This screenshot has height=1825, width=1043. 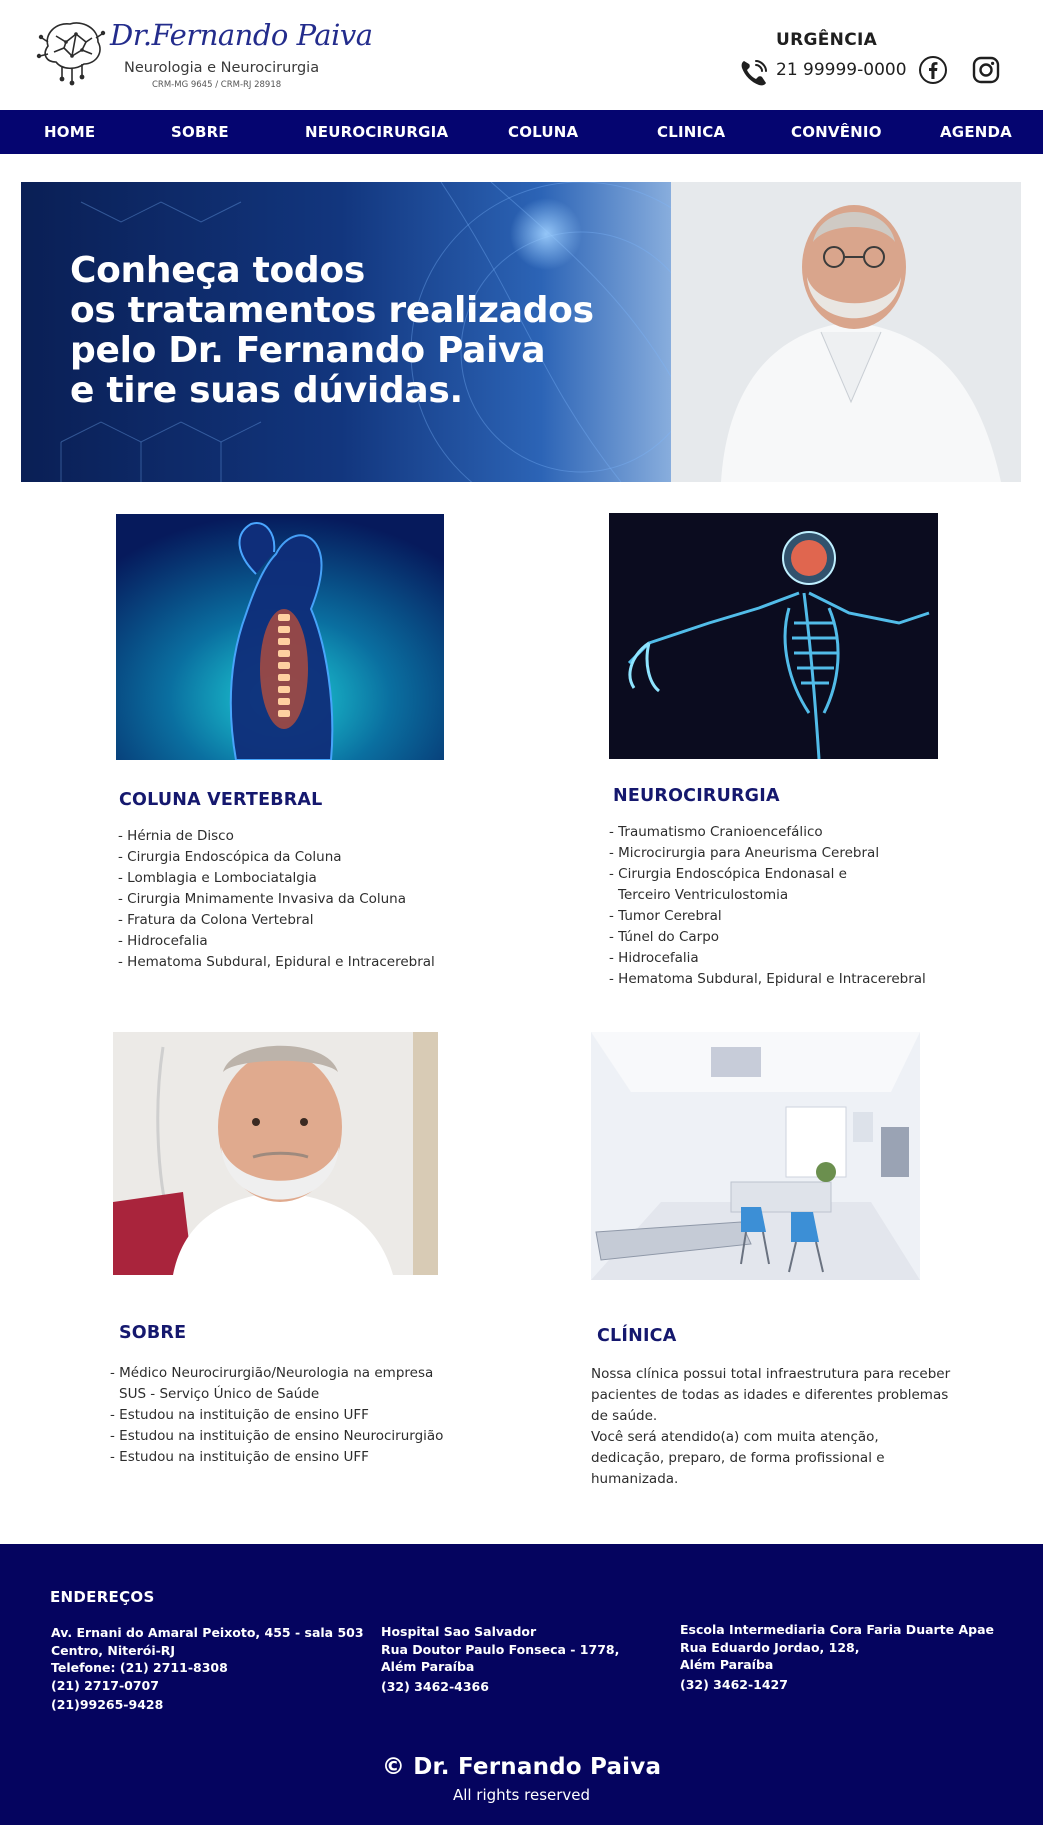 I want to click on doctor-photo, so click(x=846, y=332).